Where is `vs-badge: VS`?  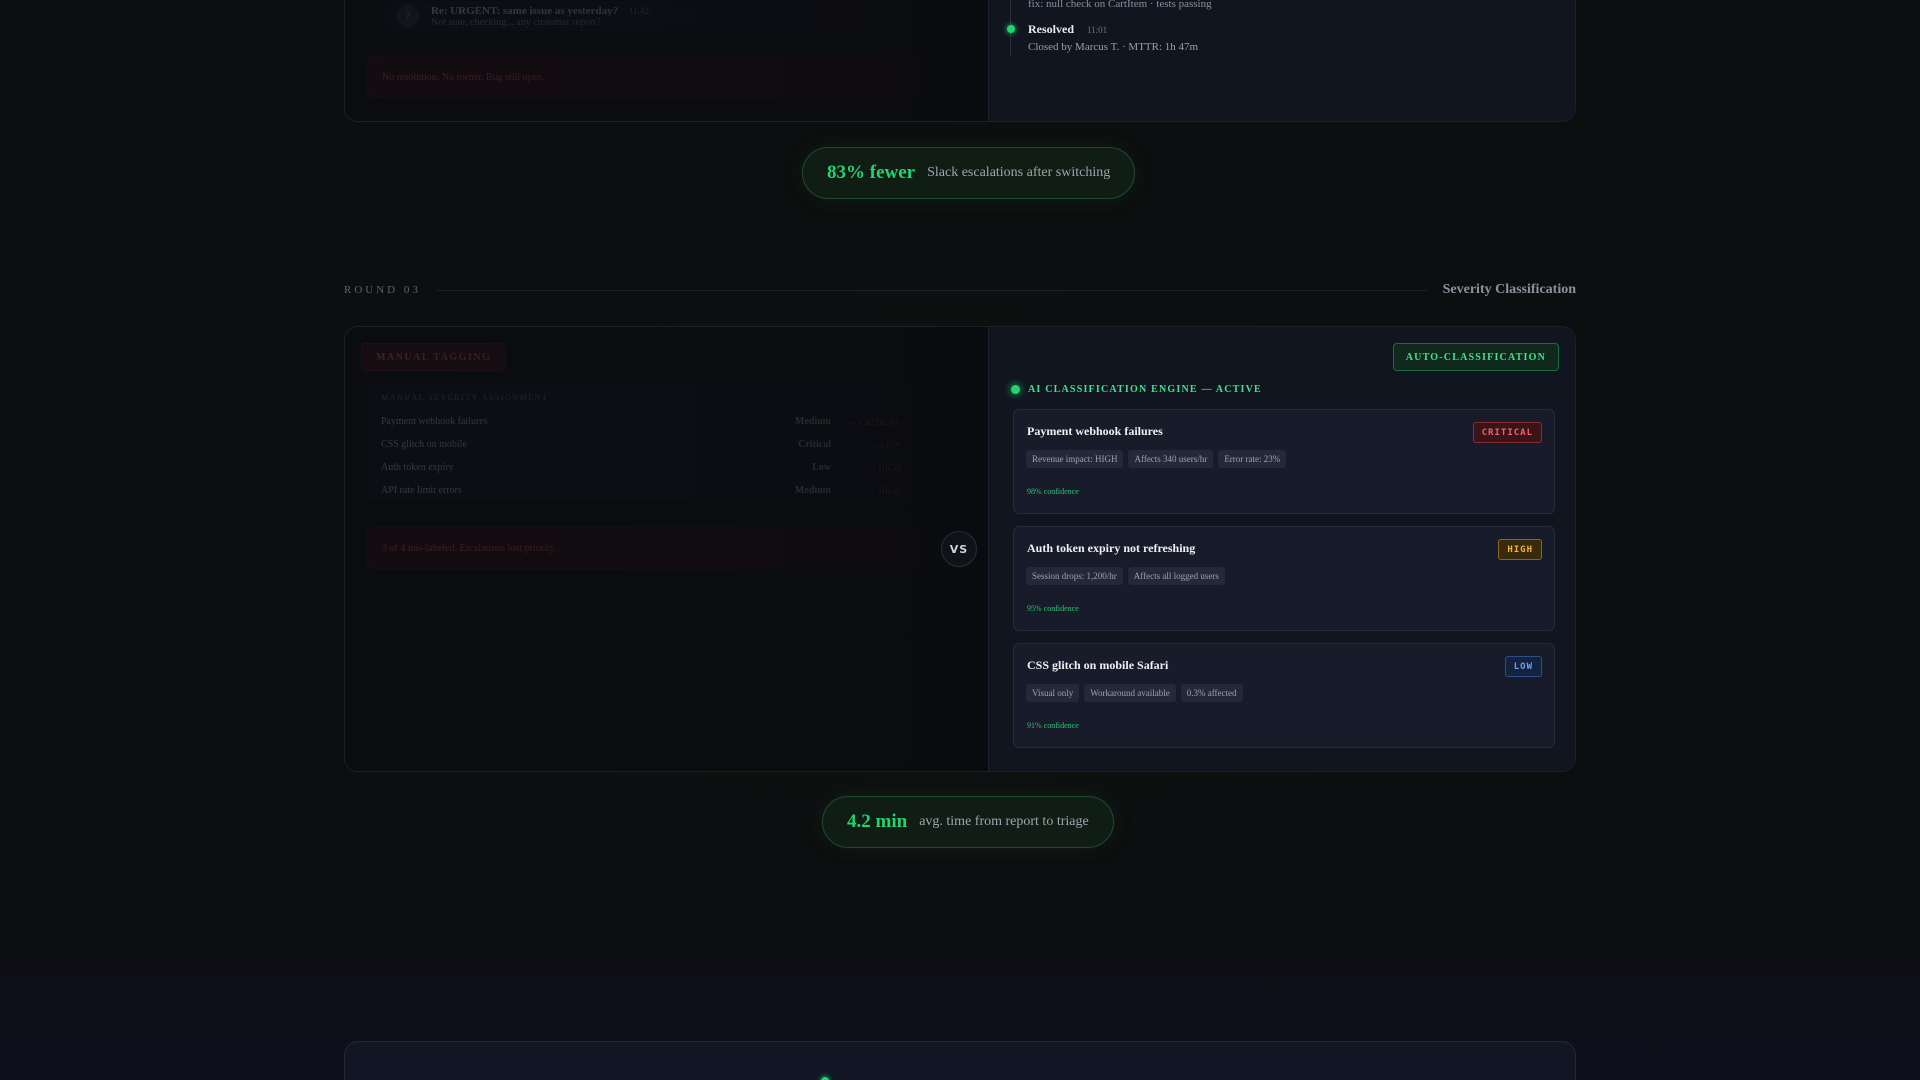 vs-badge: VS is located at coordinates (959, 549).